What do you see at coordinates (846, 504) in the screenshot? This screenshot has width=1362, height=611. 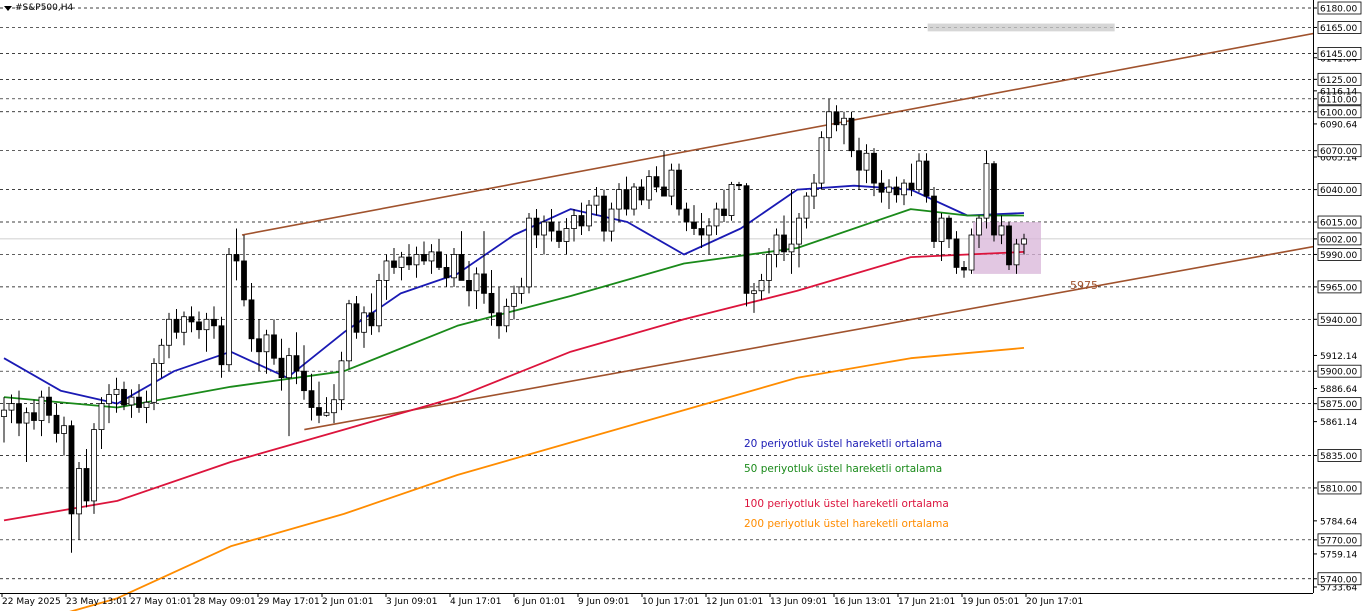 I see `legend-entry: 100 periyotluk üstel hareketli ortalama` at bounding box center [846, 504].